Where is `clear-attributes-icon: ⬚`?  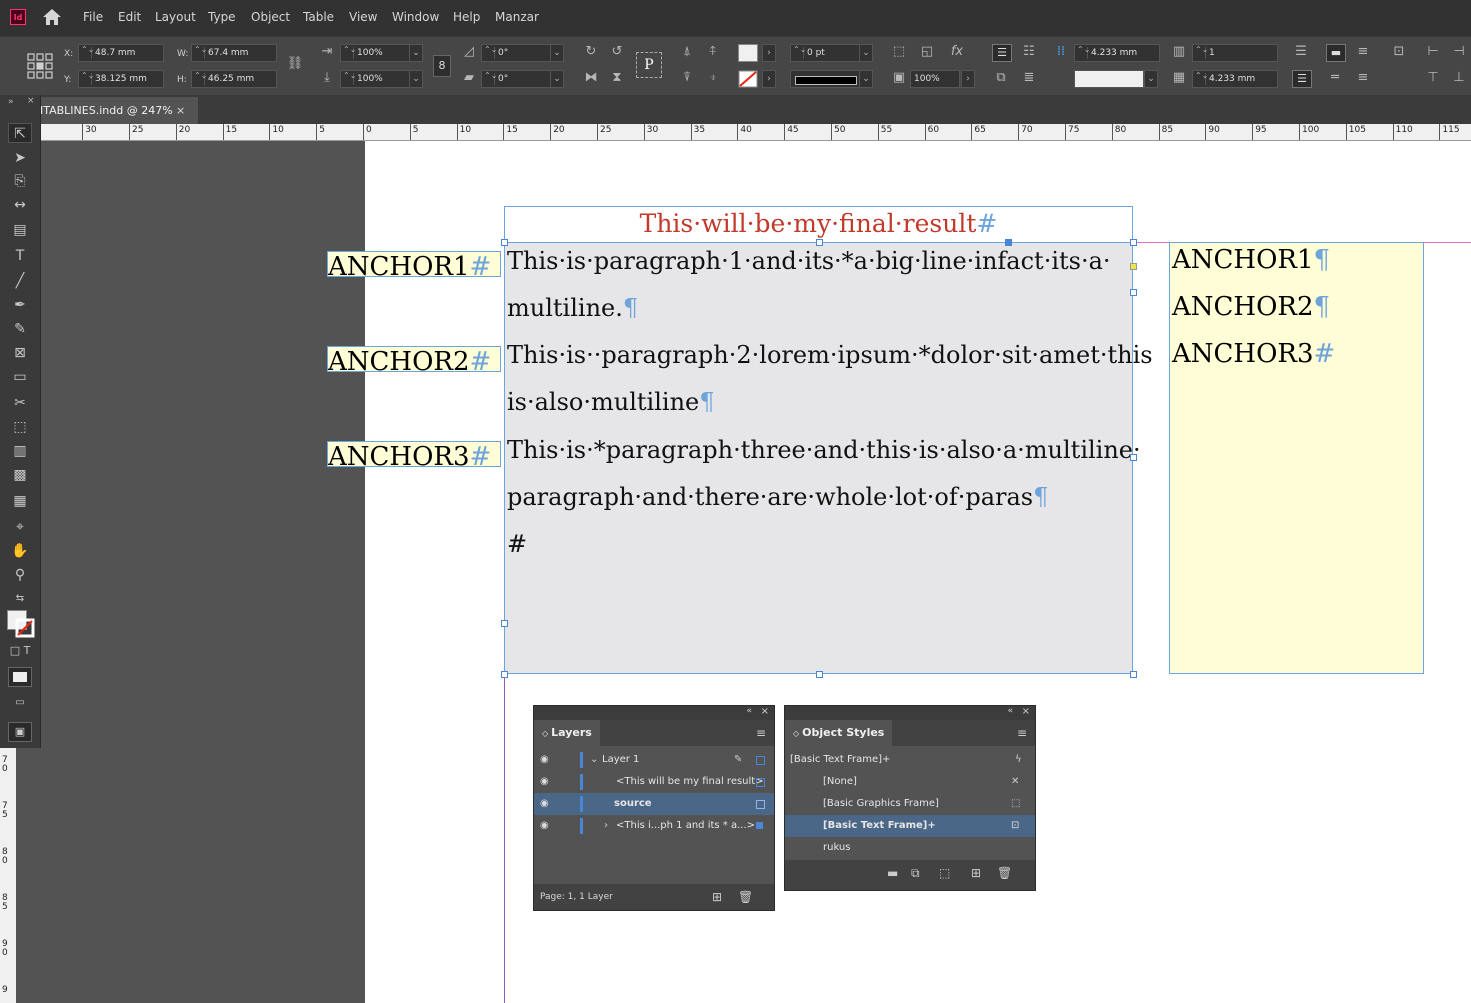
clear-attributes-icon: ⬚ is located at coordinates (944, 873).